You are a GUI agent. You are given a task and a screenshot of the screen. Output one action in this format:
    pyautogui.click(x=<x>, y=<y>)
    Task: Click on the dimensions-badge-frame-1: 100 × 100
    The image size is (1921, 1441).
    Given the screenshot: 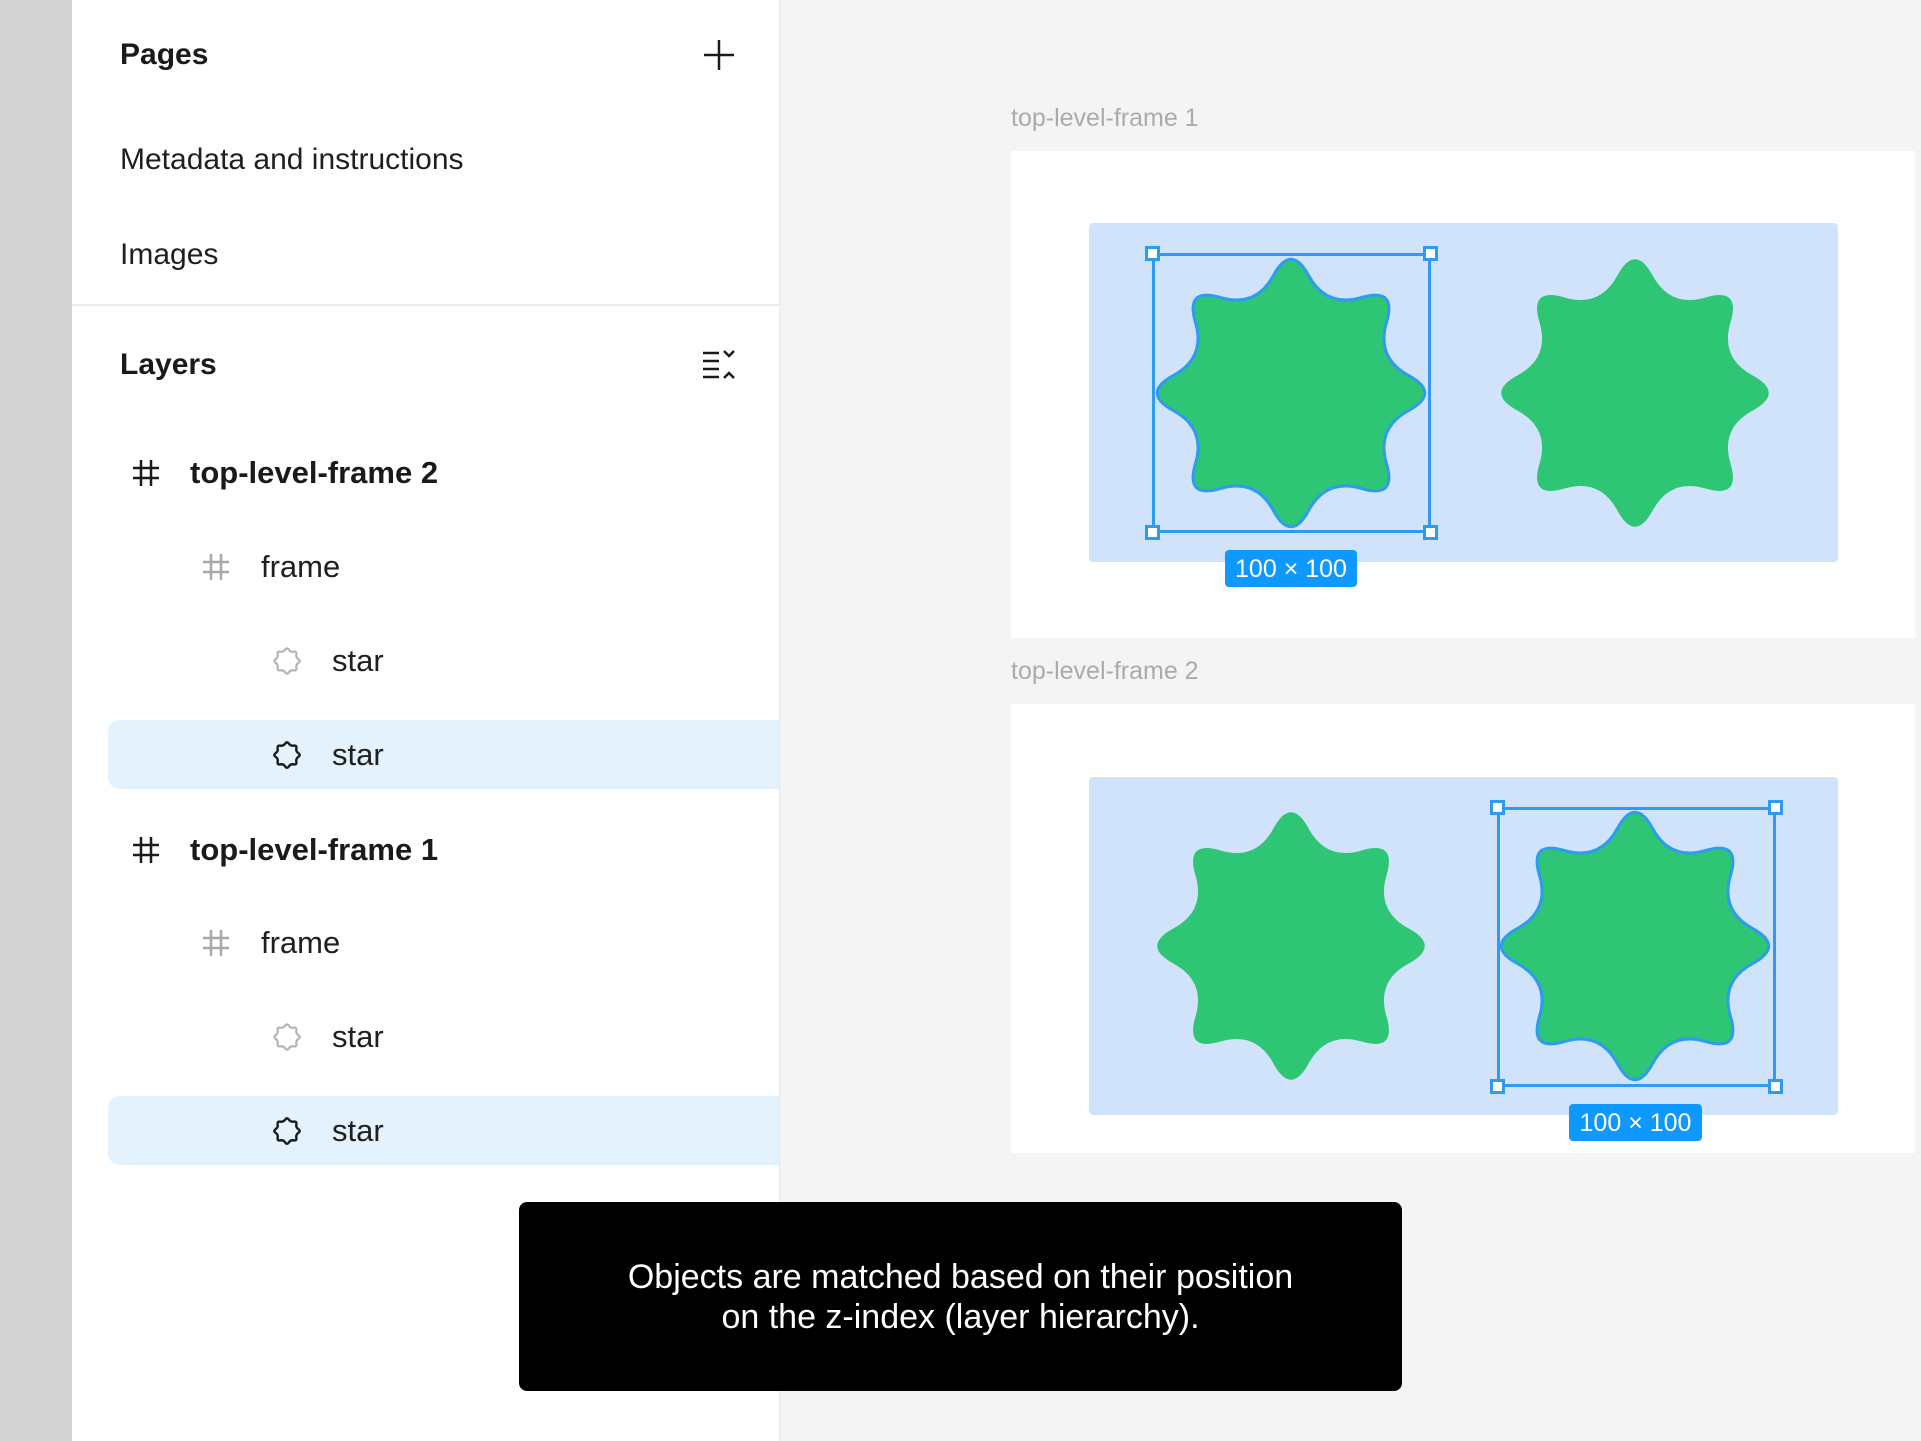 What is the action you would take?
    pyautogui.click(x=1291, y=568)
    